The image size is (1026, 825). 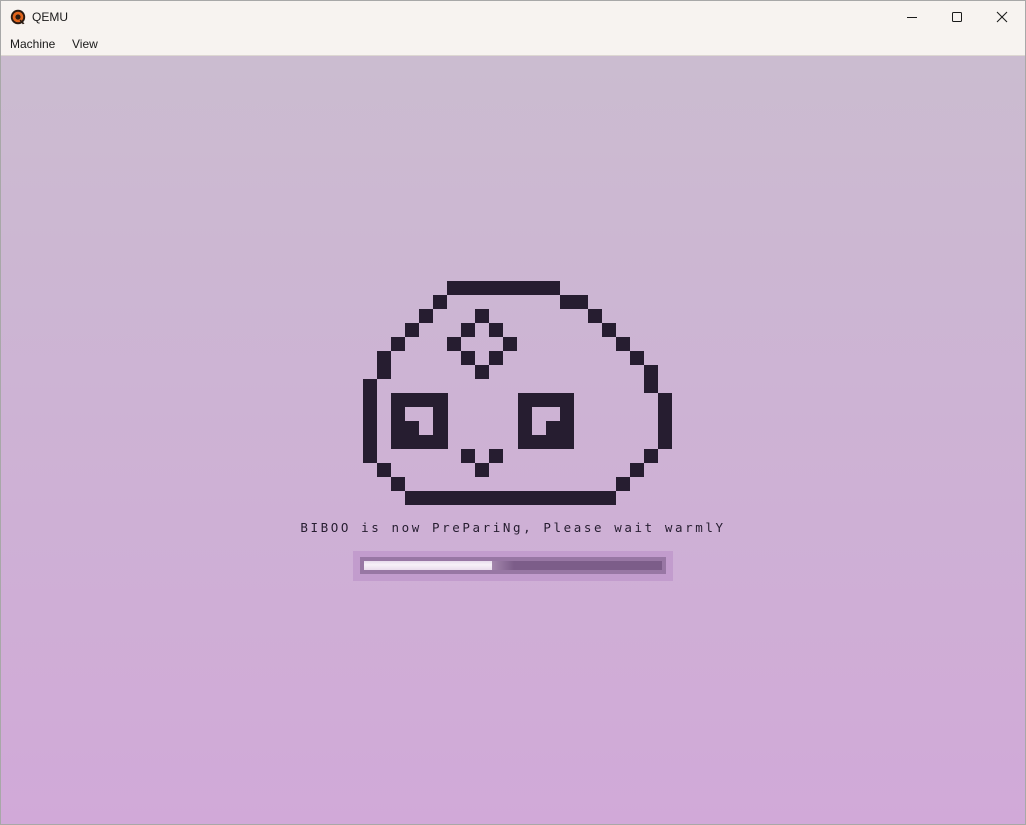 I want to click on menu-bar: Machine View, so click(x=513, y=44).